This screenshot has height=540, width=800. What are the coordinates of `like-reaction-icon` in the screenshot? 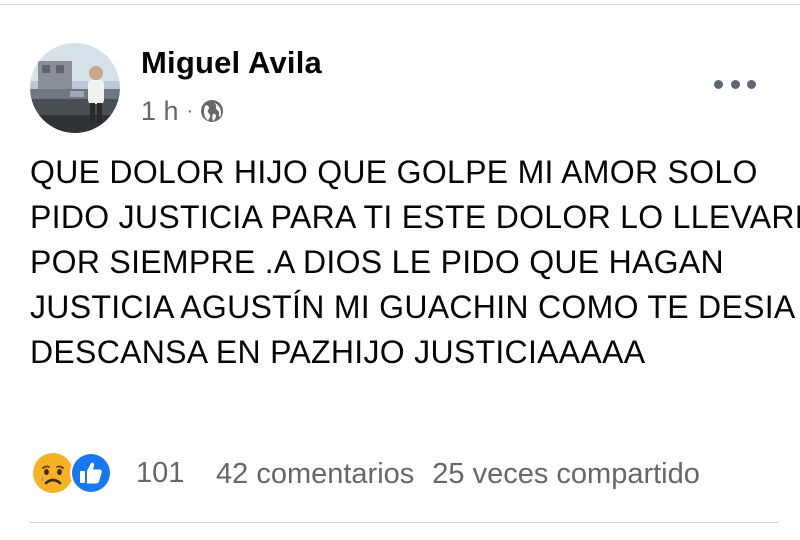 It's located at (91, 473).